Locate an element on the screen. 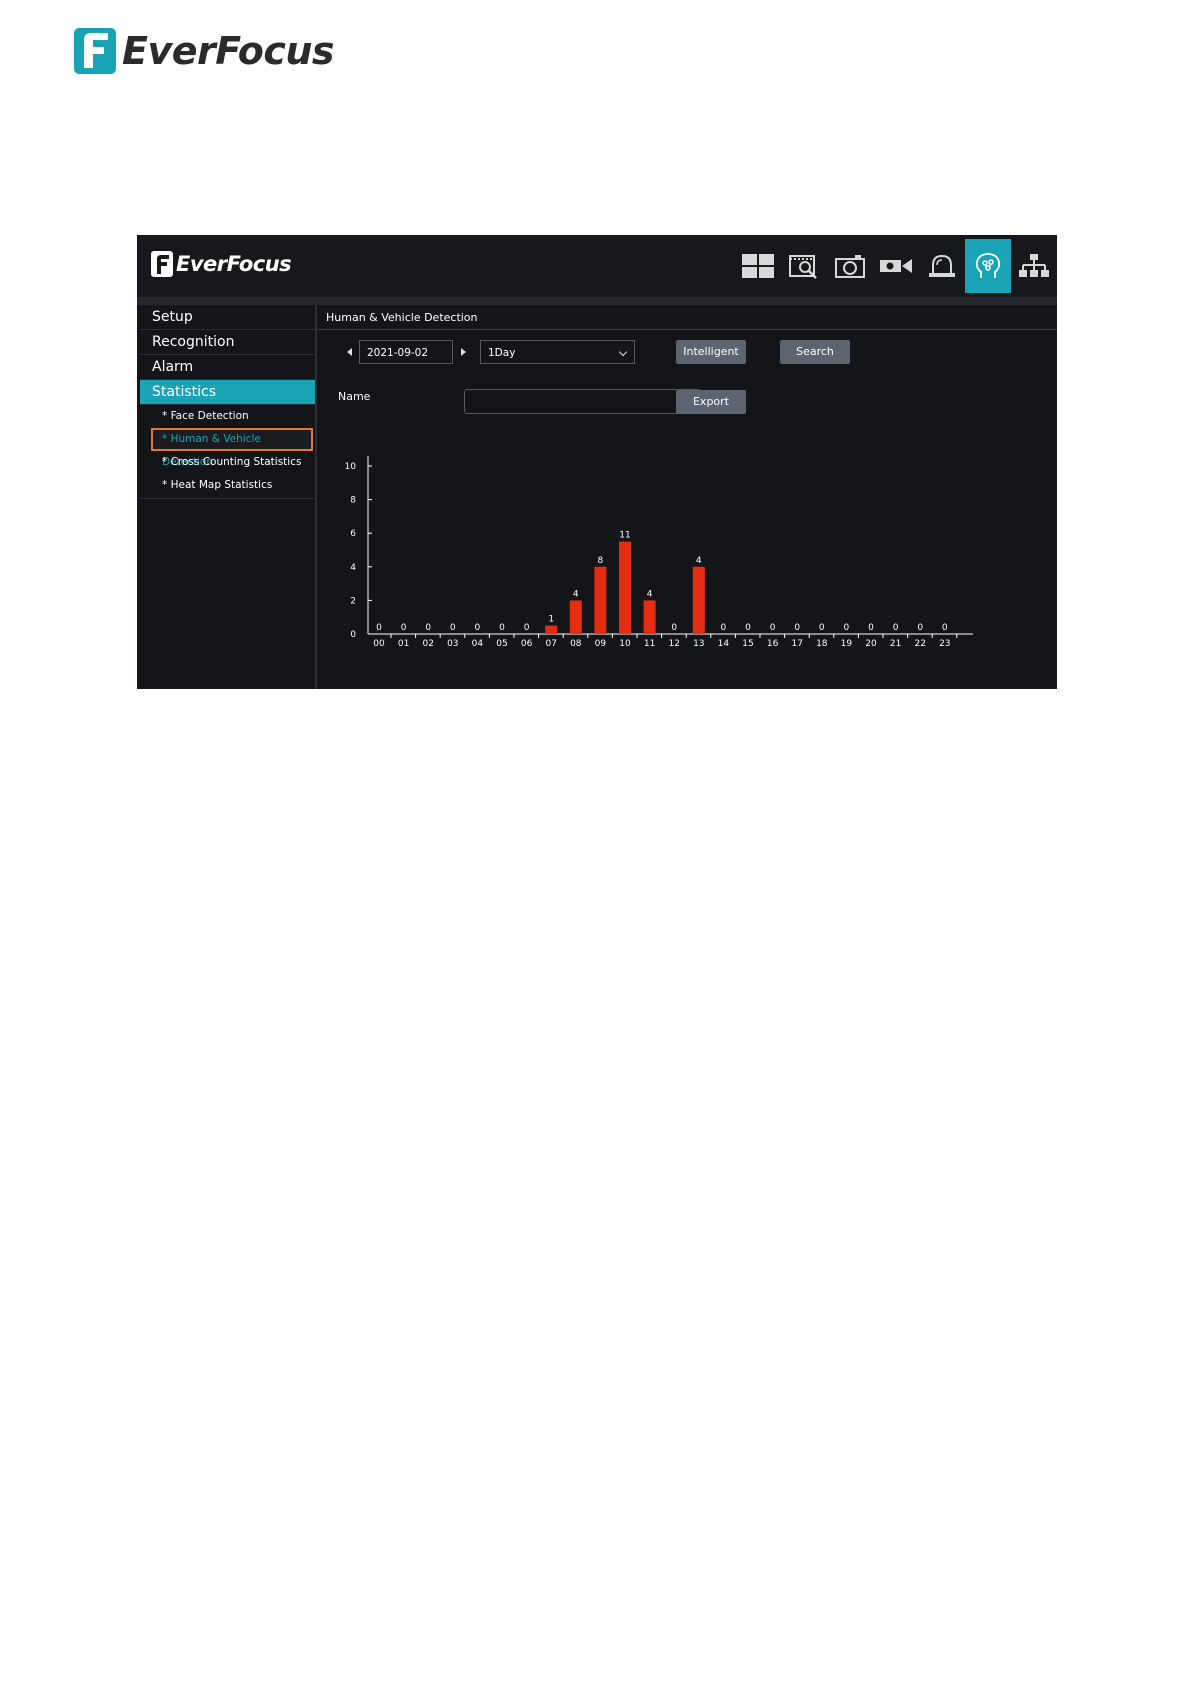 This screenshot has width=1190, height=1684. snapshot-camera-icon is located at coordinates (850, 266).